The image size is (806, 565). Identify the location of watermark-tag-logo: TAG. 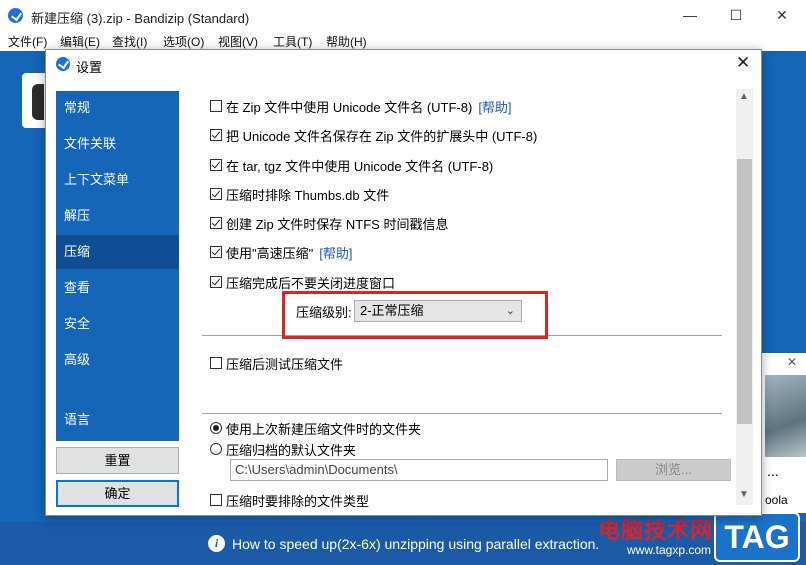
(757, 537).